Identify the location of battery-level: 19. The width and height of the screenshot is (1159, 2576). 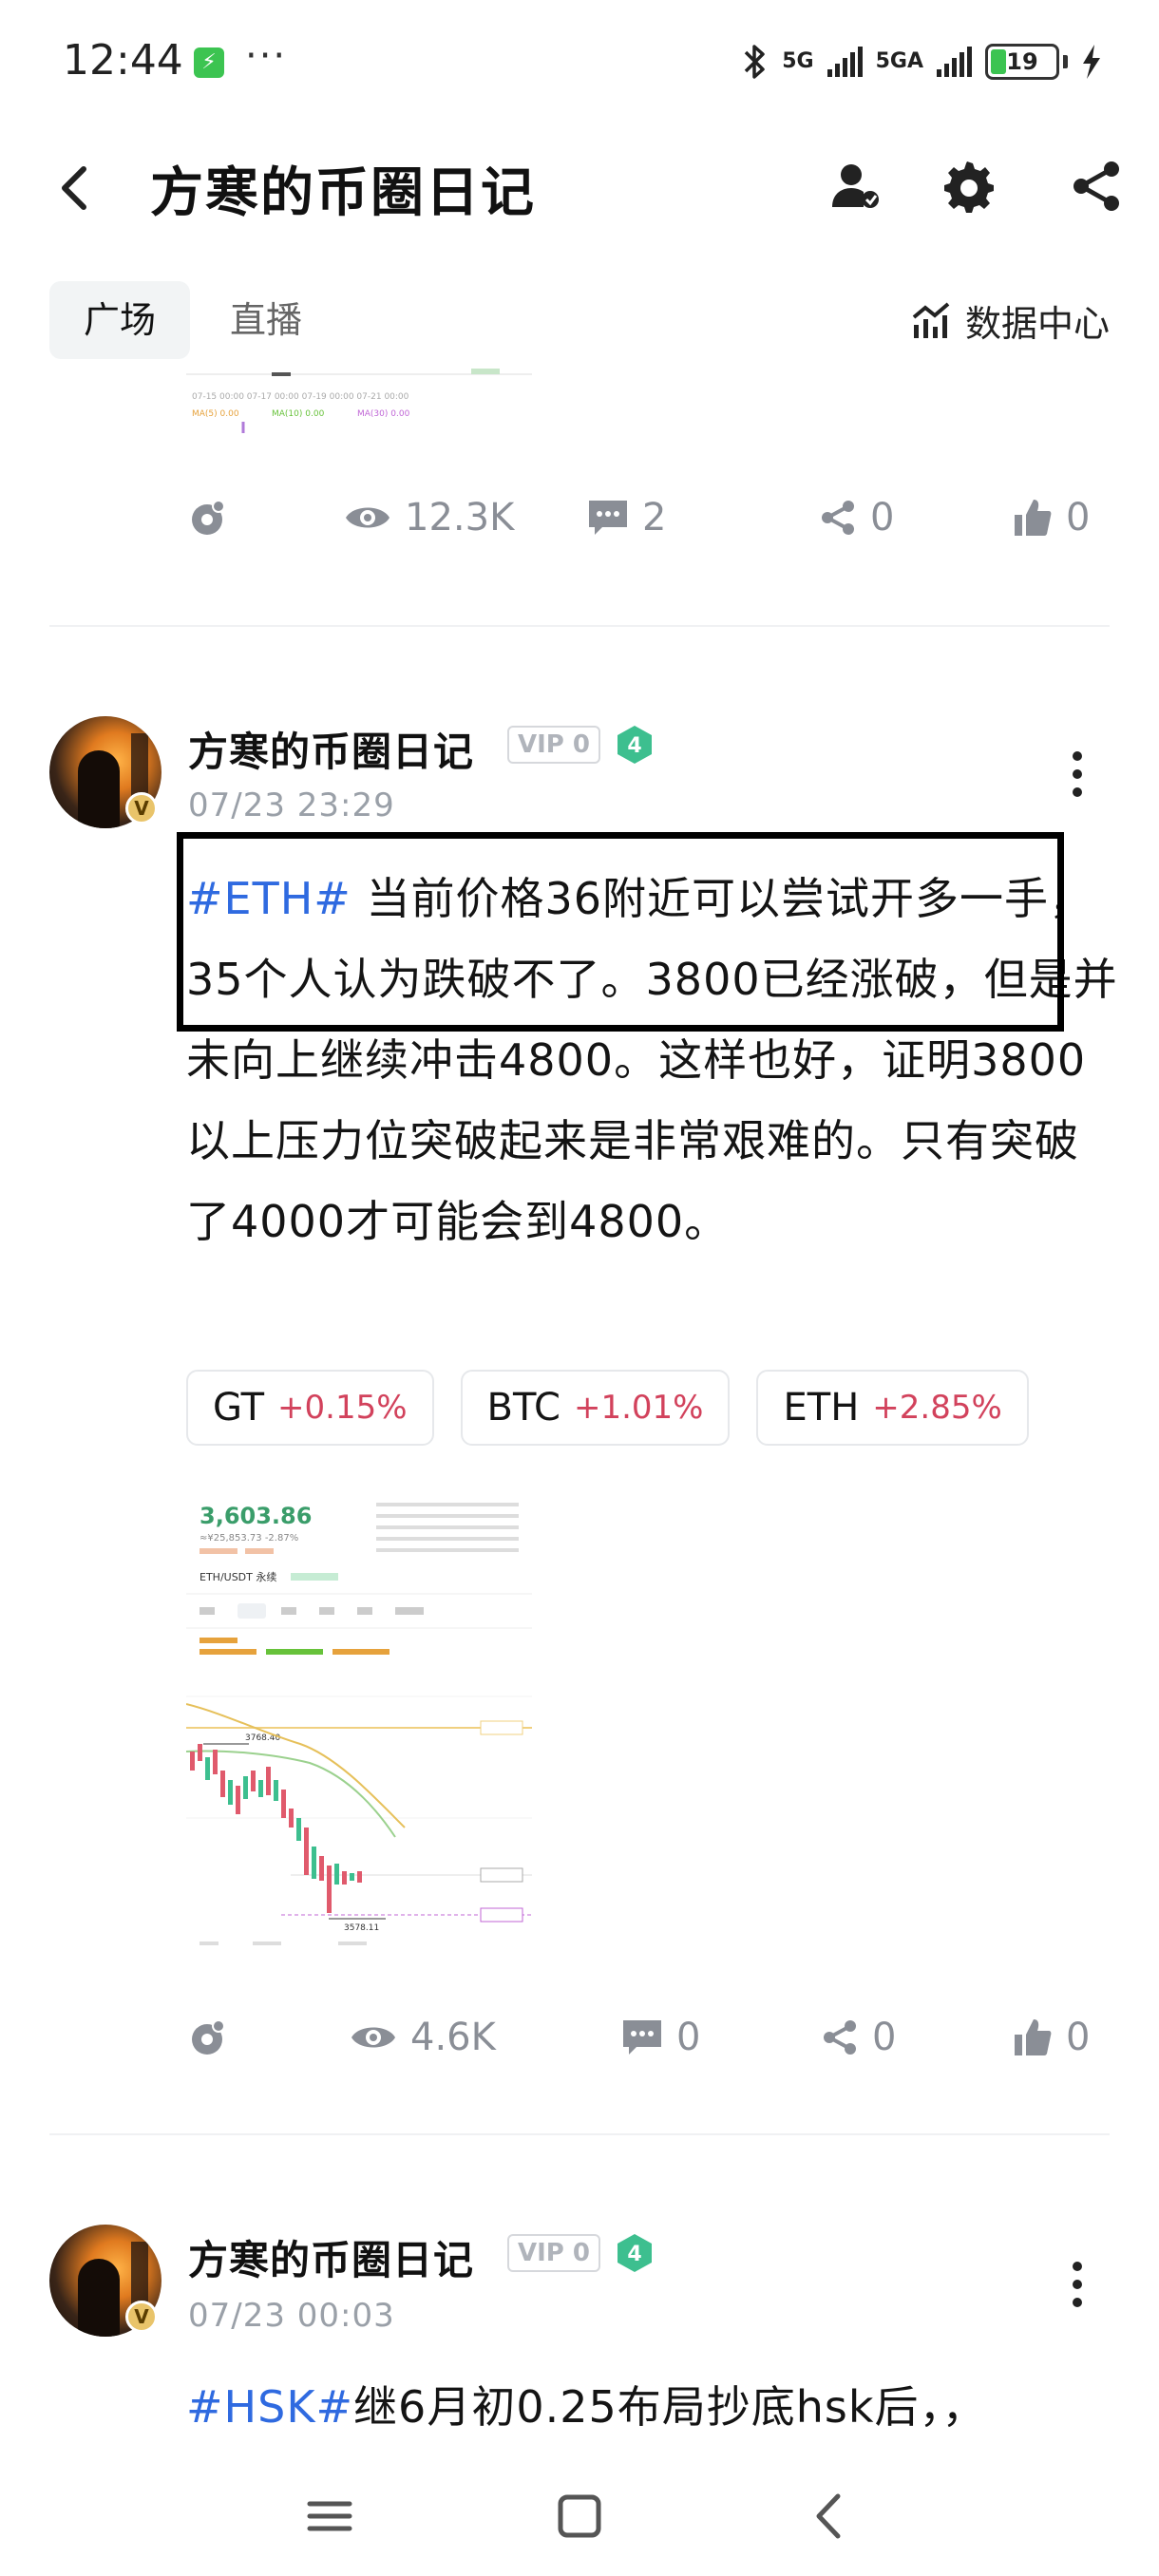
(1022, 61).